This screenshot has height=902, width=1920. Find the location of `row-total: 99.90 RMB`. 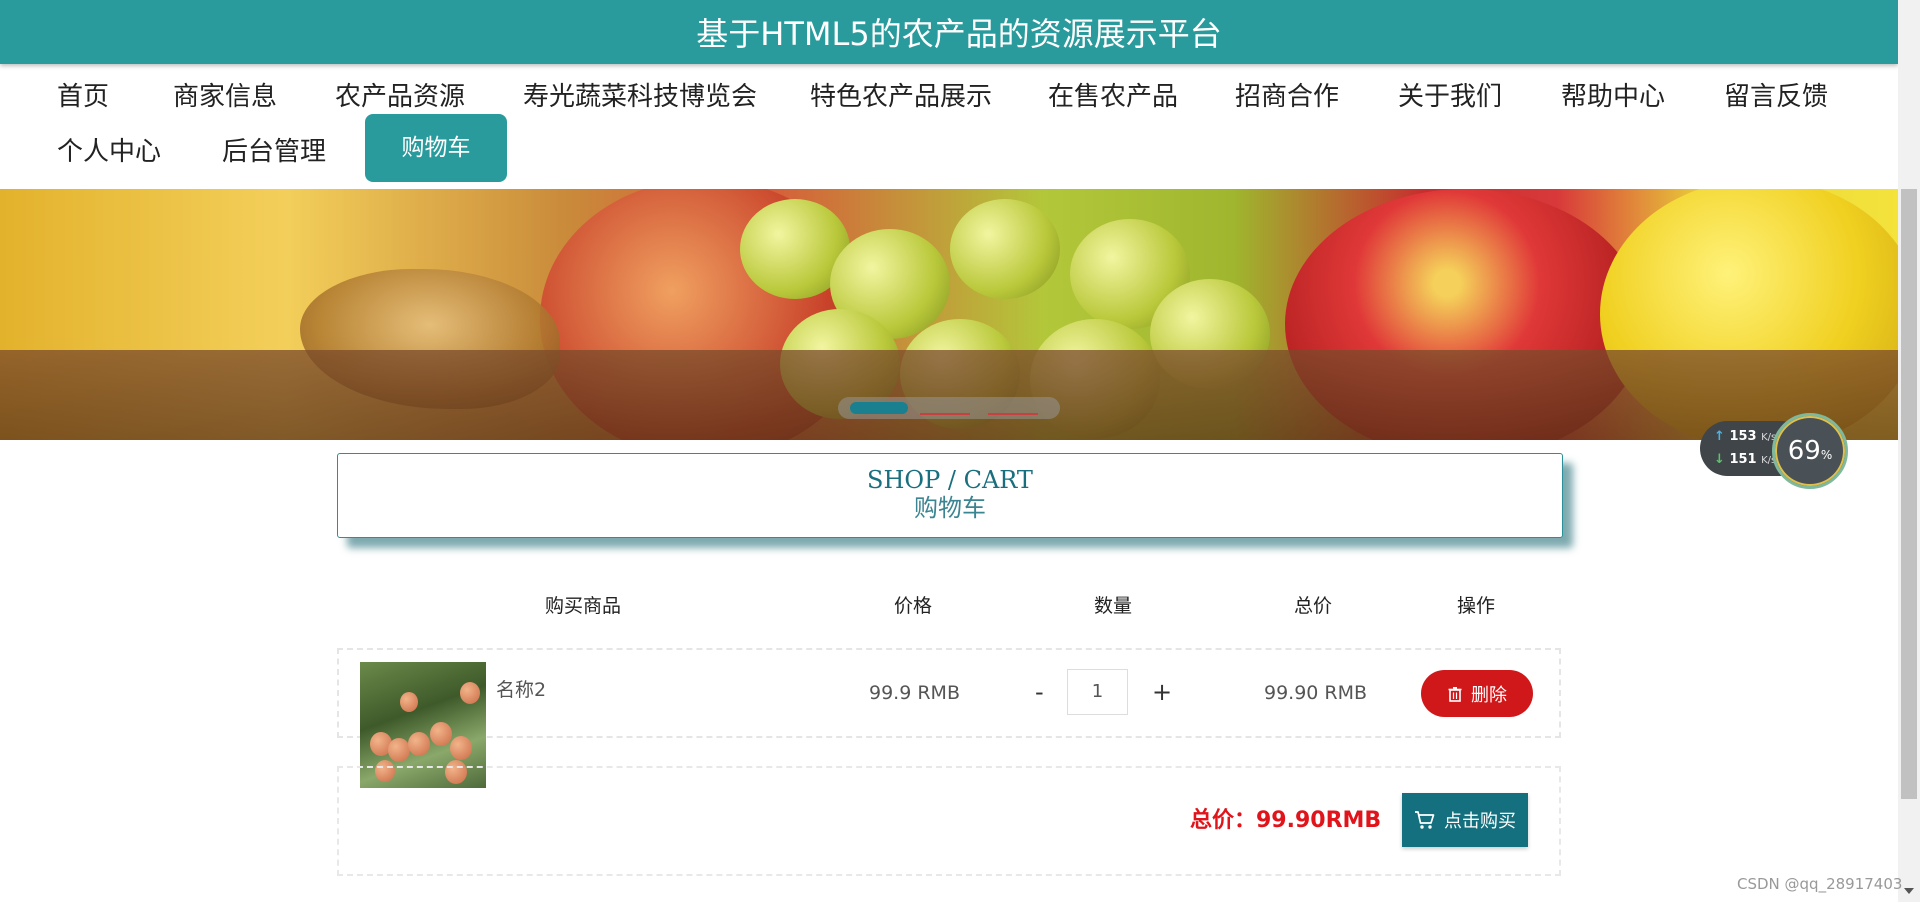

row-total: 99.90 RMB is located at coordinates (1316, 693).